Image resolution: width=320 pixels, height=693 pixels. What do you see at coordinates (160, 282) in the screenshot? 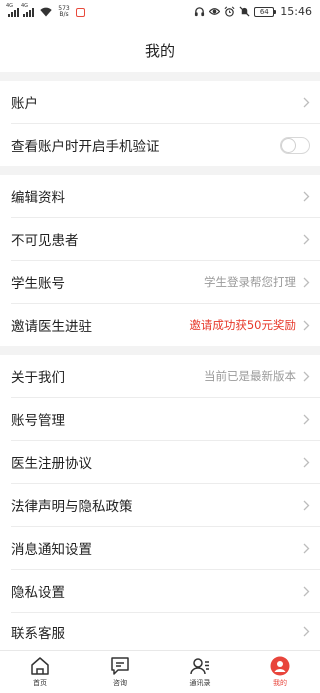
I see `student-account-row: 学生账号 学生登录帮您打理` at bounding box center [160, 282].